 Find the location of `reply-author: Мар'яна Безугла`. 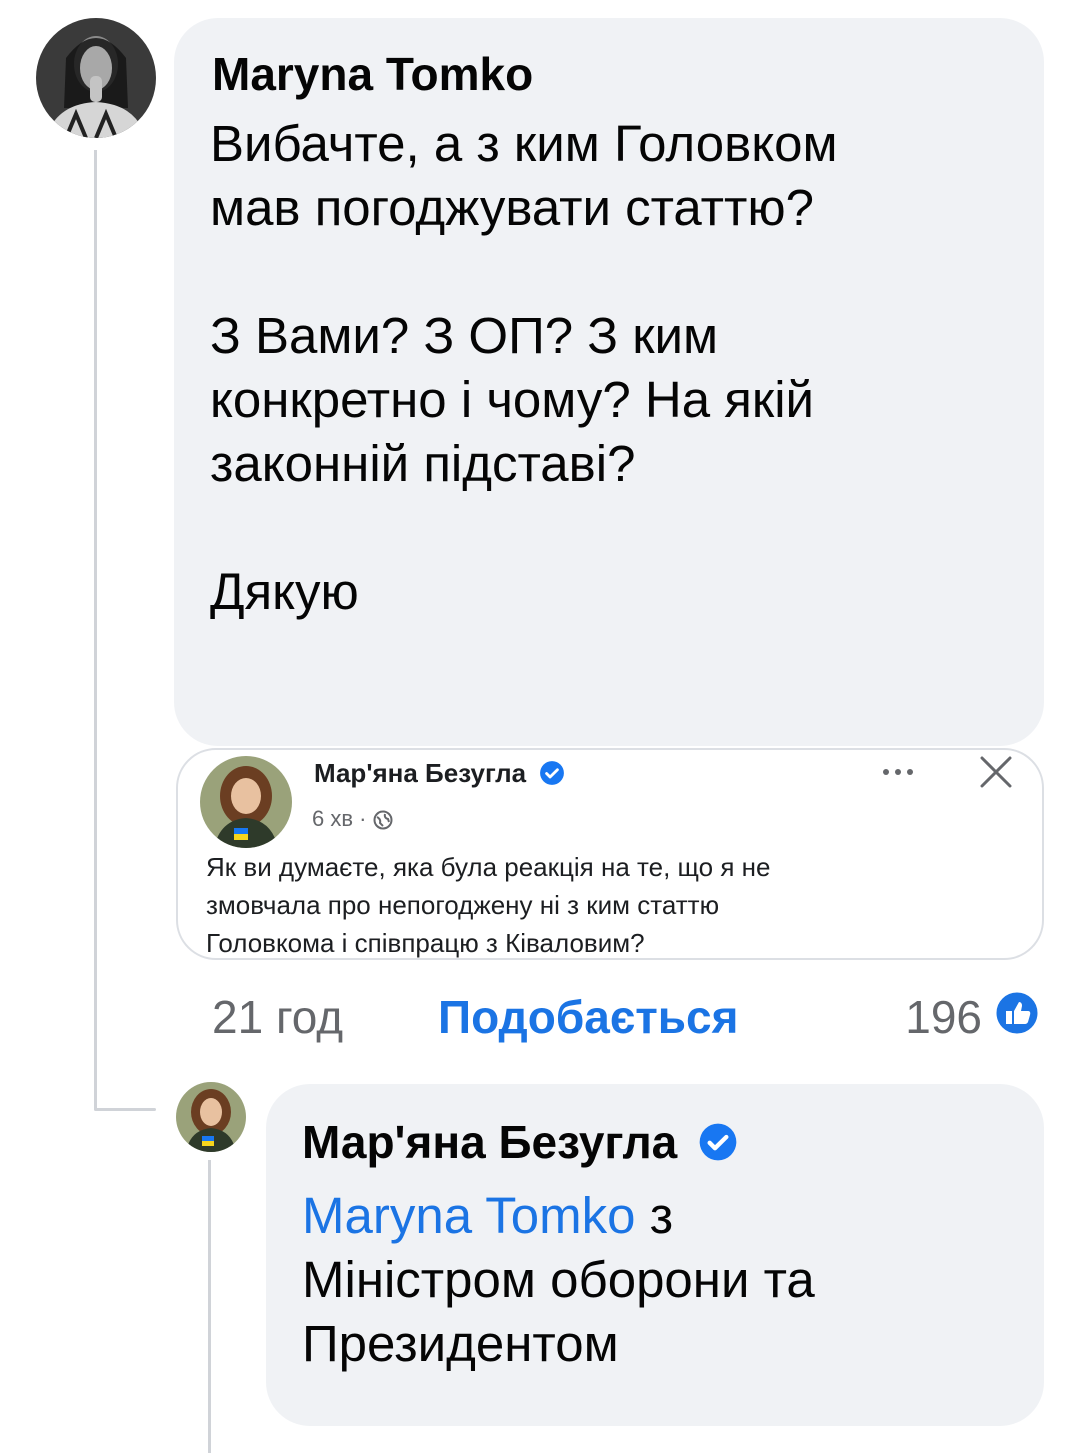

reply-author: Мар'яна Безугла is located at coordinates (520, 1142).